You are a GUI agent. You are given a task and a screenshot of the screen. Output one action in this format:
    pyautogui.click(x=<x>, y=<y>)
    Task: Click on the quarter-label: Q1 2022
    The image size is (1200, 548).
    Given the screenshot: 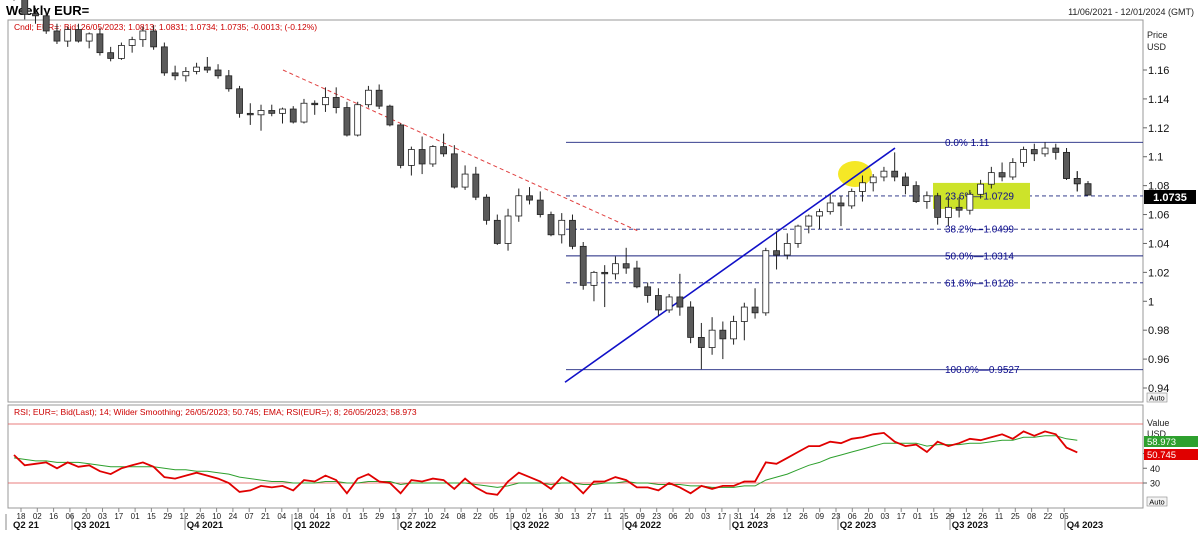 What is the action you would take?
    pyautogui.click(x=312, y=525)
    